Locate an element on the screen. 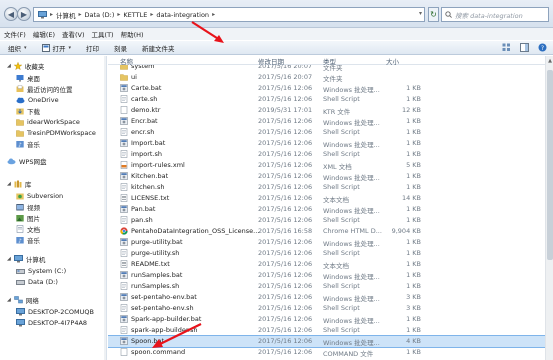 The image size is (553, 360). file-name: runSamples.sh is located at coordinates (155, 286).